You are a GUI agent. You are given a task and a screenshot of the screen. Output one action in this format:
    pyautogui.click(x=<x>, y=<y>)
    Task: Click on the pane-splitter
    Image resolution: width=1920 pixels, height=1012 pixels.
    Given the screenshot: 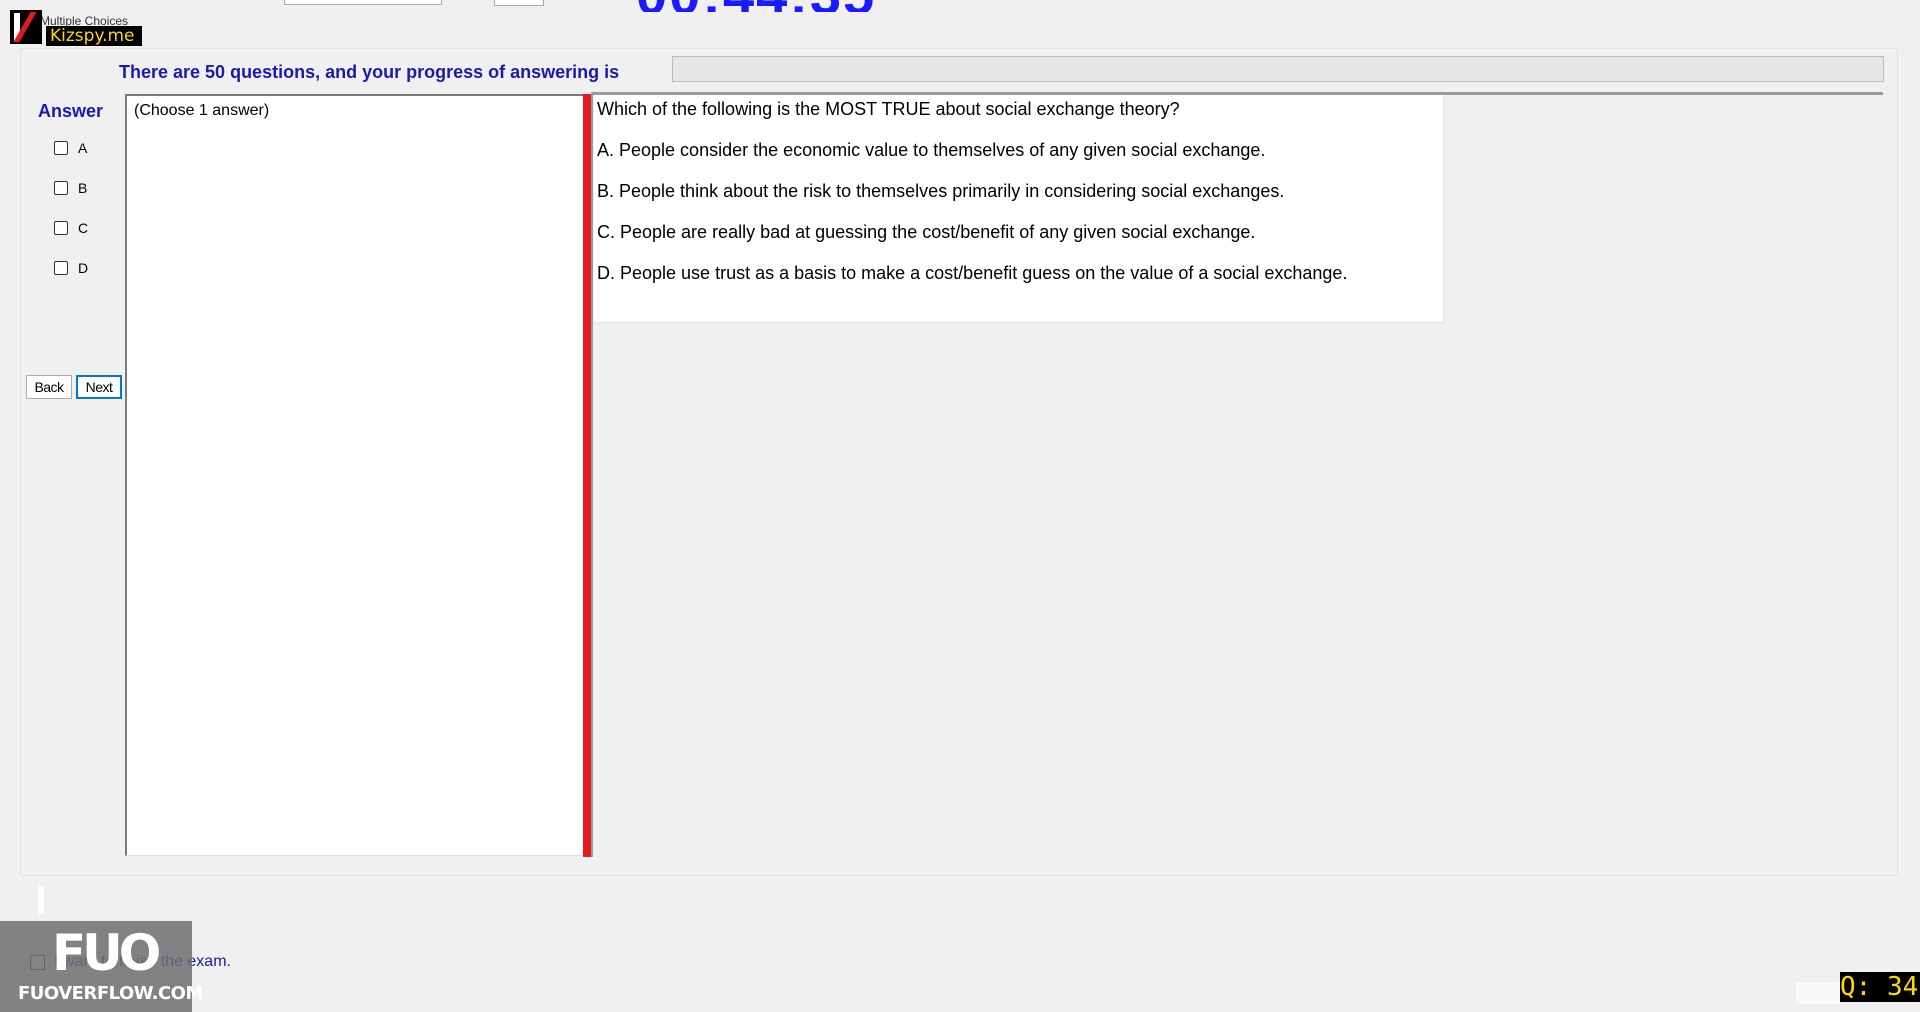 What is the action you would take?
    pyautogui.click(x=587, y=475)
    